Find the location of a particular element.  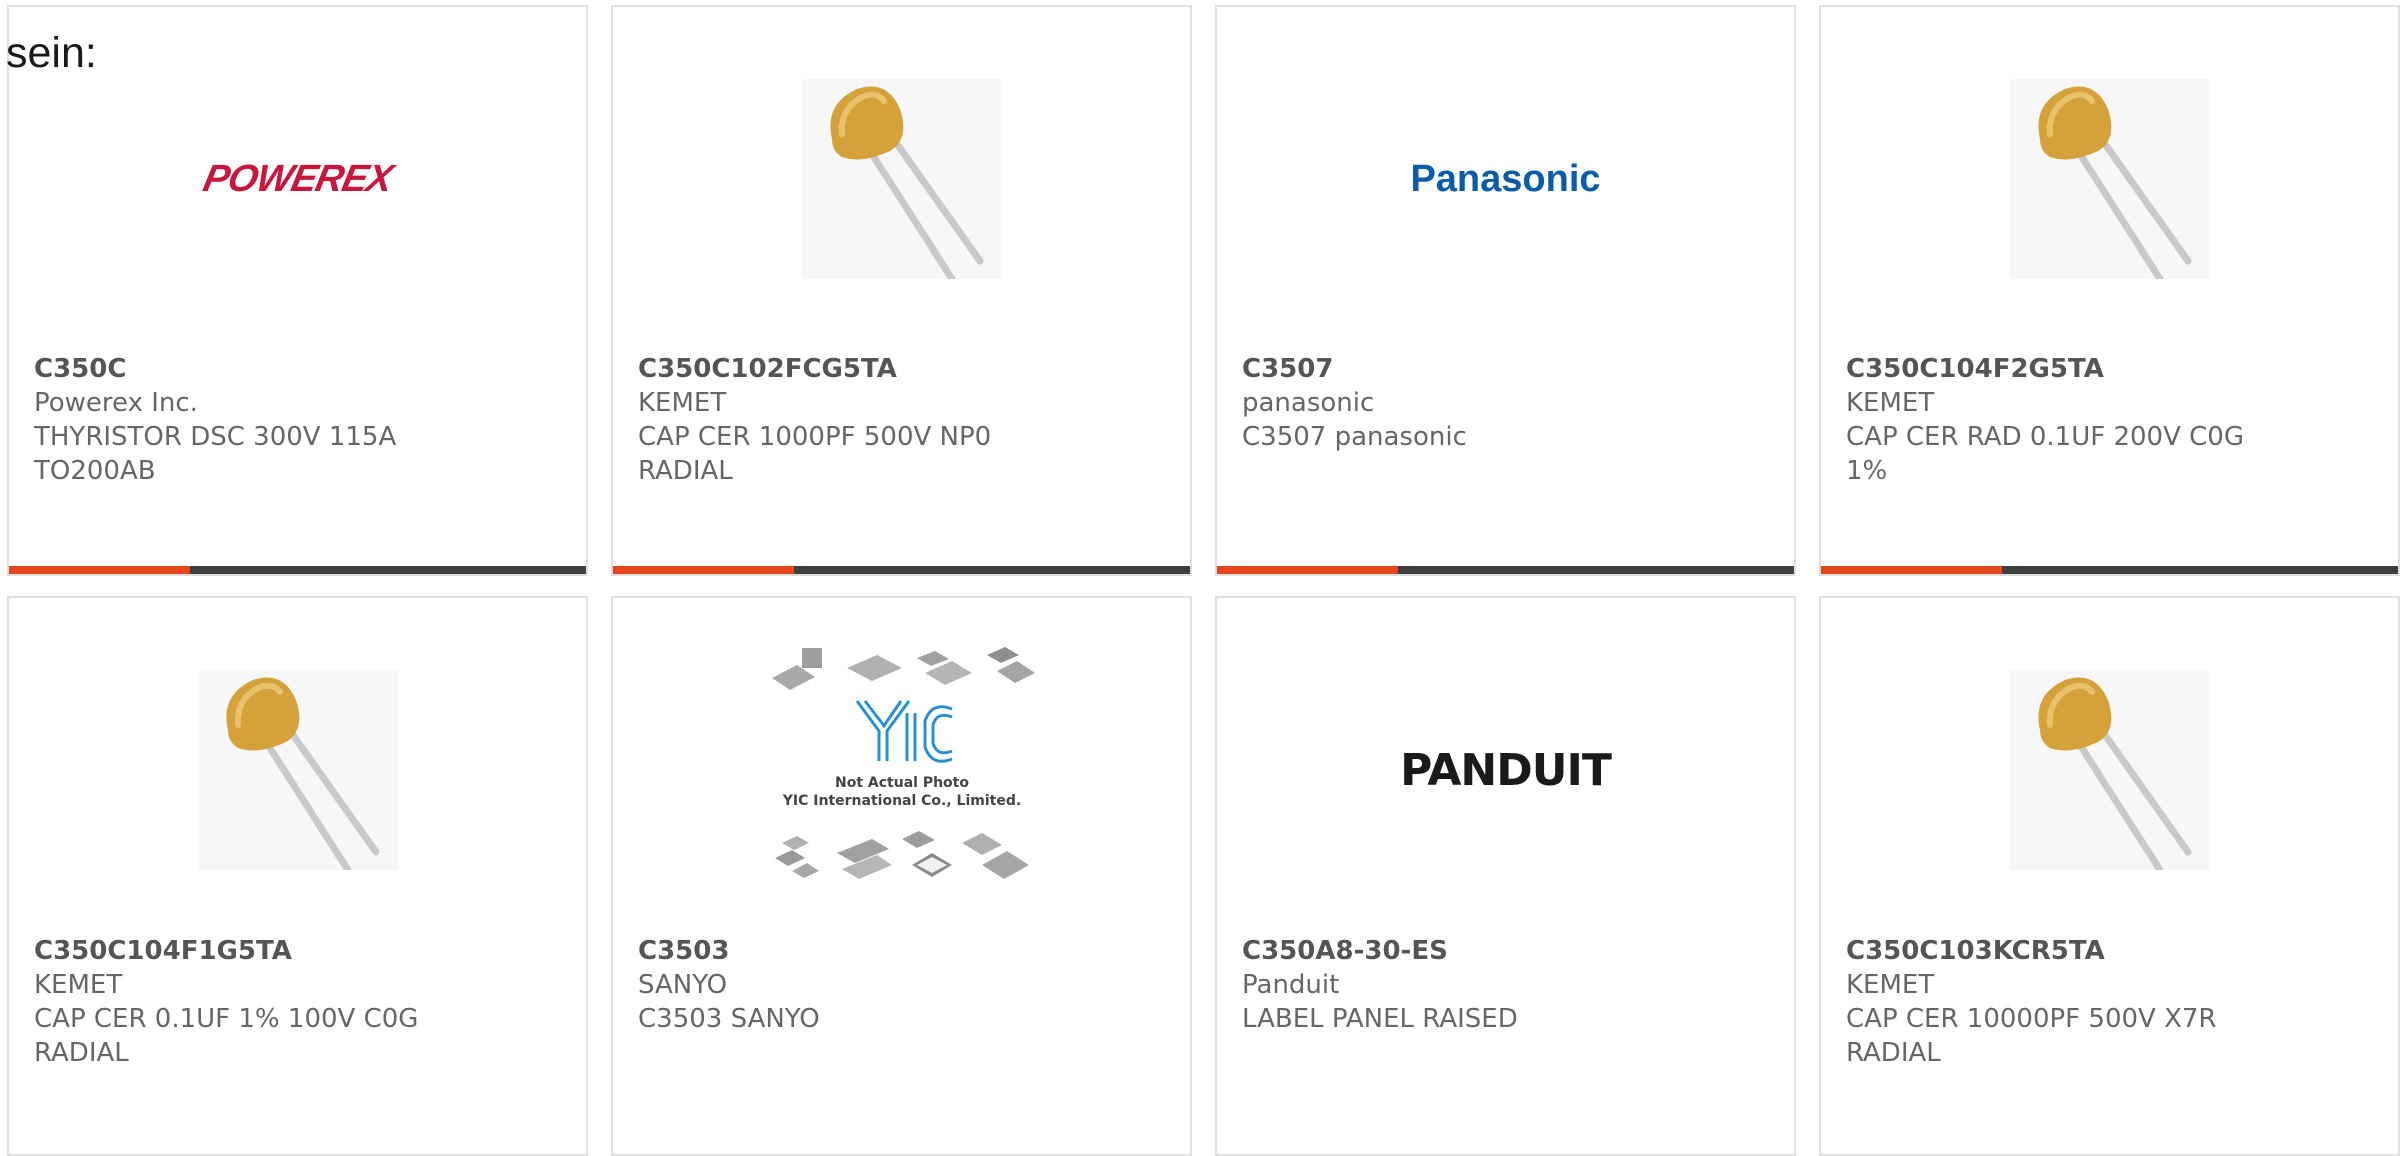

intro-text: sein: is located at coordinates (51, 53).